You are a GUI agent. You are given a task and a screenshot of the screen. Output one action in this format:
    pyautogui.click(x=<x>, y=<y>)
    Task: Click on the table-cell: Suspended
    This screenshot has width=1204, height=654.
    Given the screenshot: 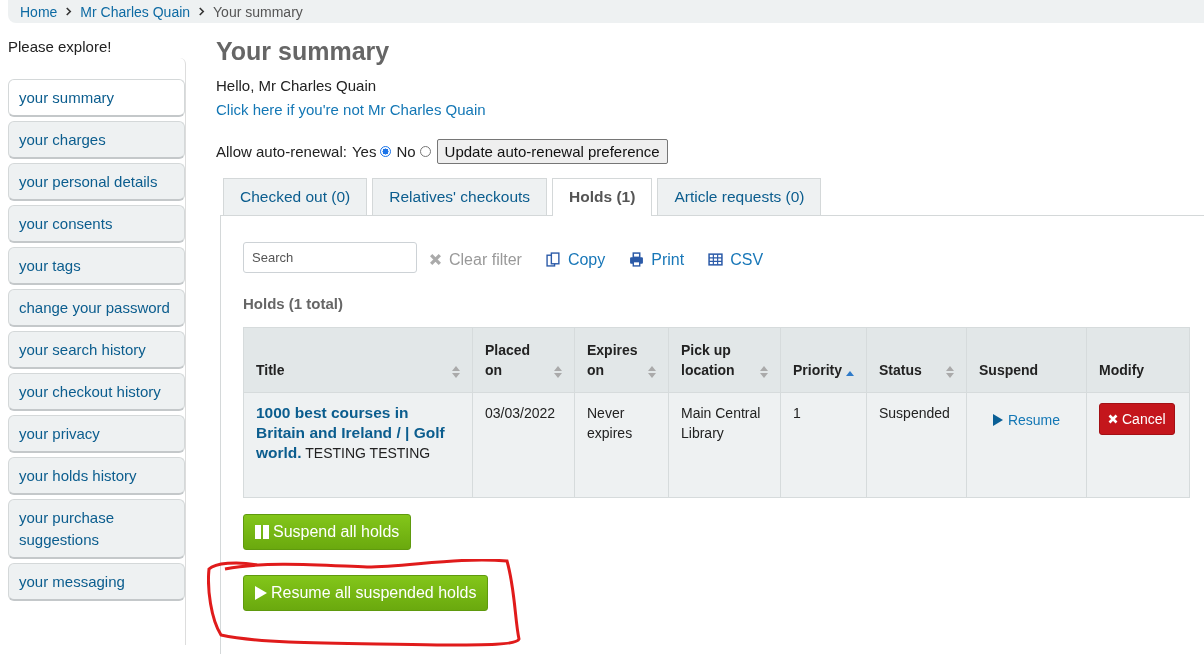 What is the action you would take?
    pyautogui.click(x=914, y=413)
    